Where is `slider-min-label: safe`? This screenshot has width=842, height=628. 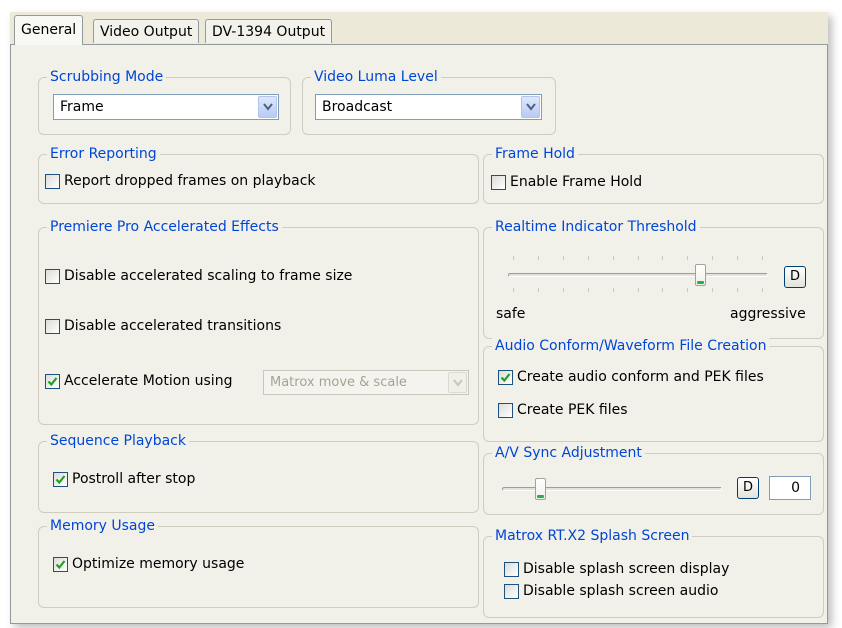 slider-min-label: safe is located at coordinates (511, 314).